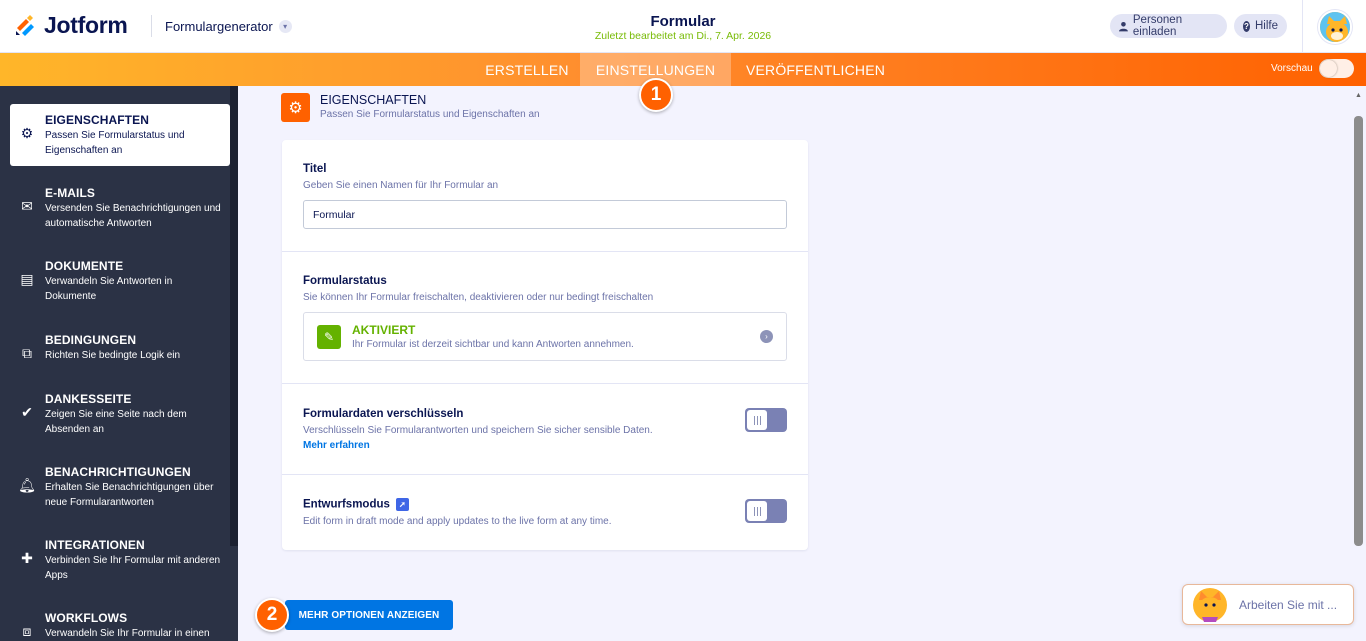  What do you see at coordinates (1358, 331) in the screenshot?
I see `scrollbar-thumb` at bounding box center [1358, 331].